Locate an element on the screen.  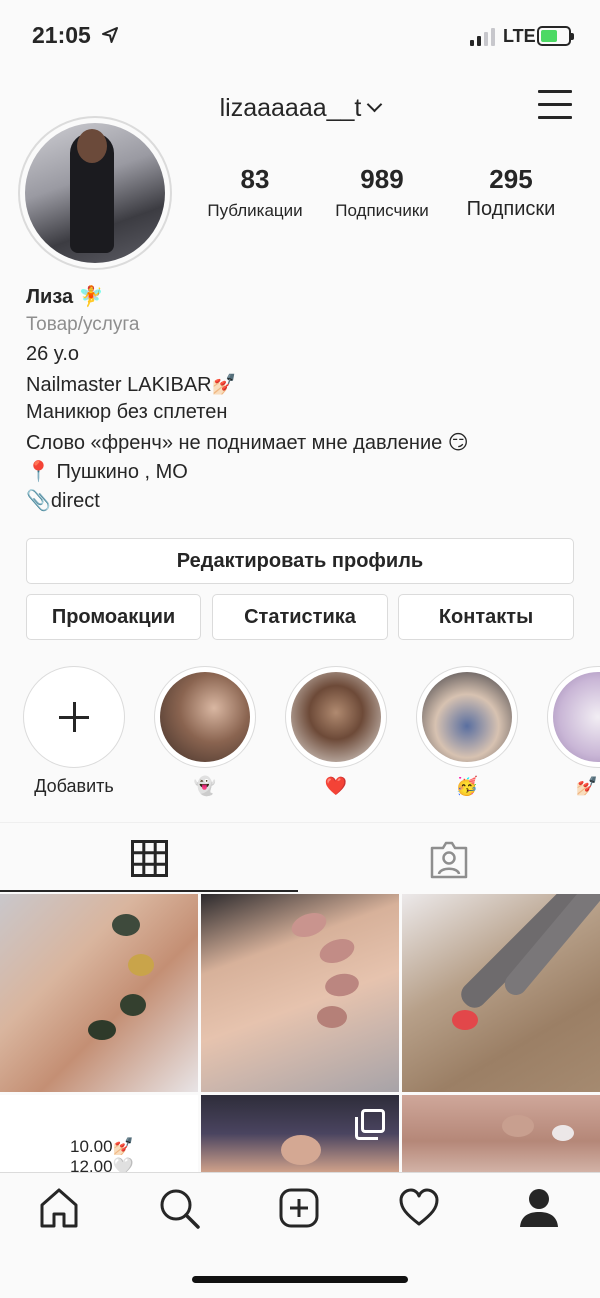
location-arrow-icon is located at coordinates (110, 35).